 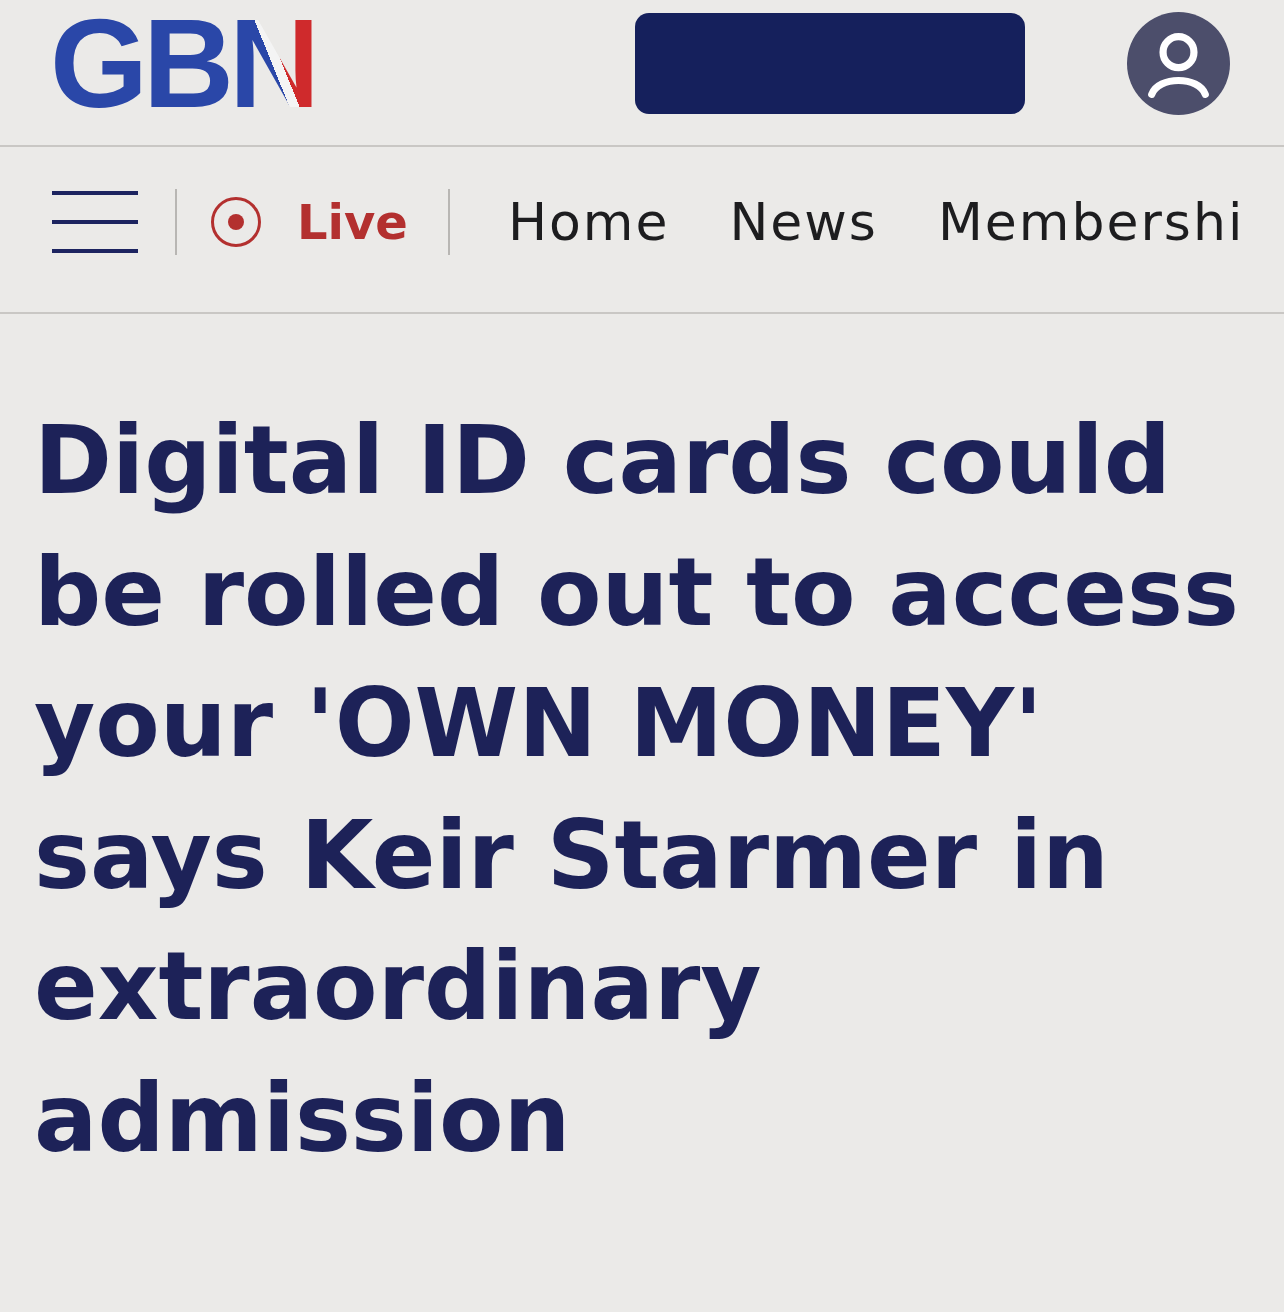 What do you see at coordinates (236, 221) in the screenshot?
I see `live-icon` at bounding box center [236, 221].